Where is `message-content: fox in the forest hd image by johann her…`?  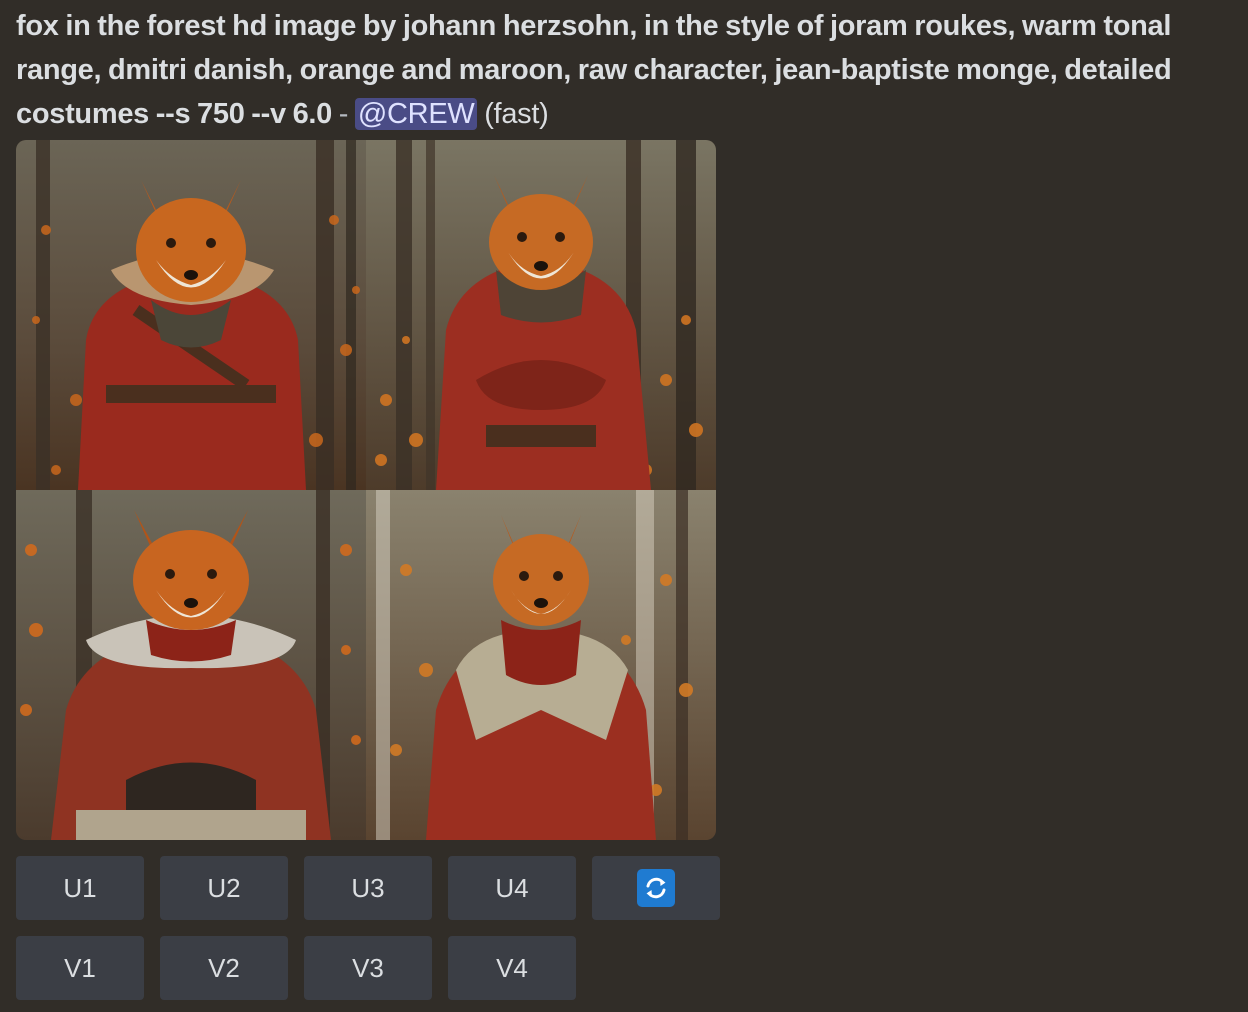
message-content: fox in the forest hd image by johann her… is located at coordinates (628, 70).